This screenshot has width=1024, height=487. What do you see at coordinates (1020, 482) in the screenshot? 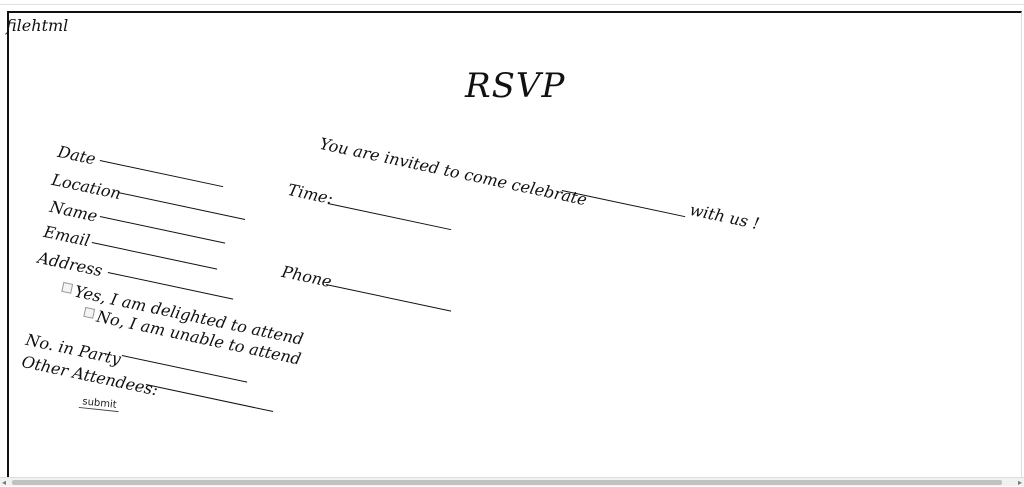
I see `scroll-right-icon: ▸` at bounding box center [1020, 482].